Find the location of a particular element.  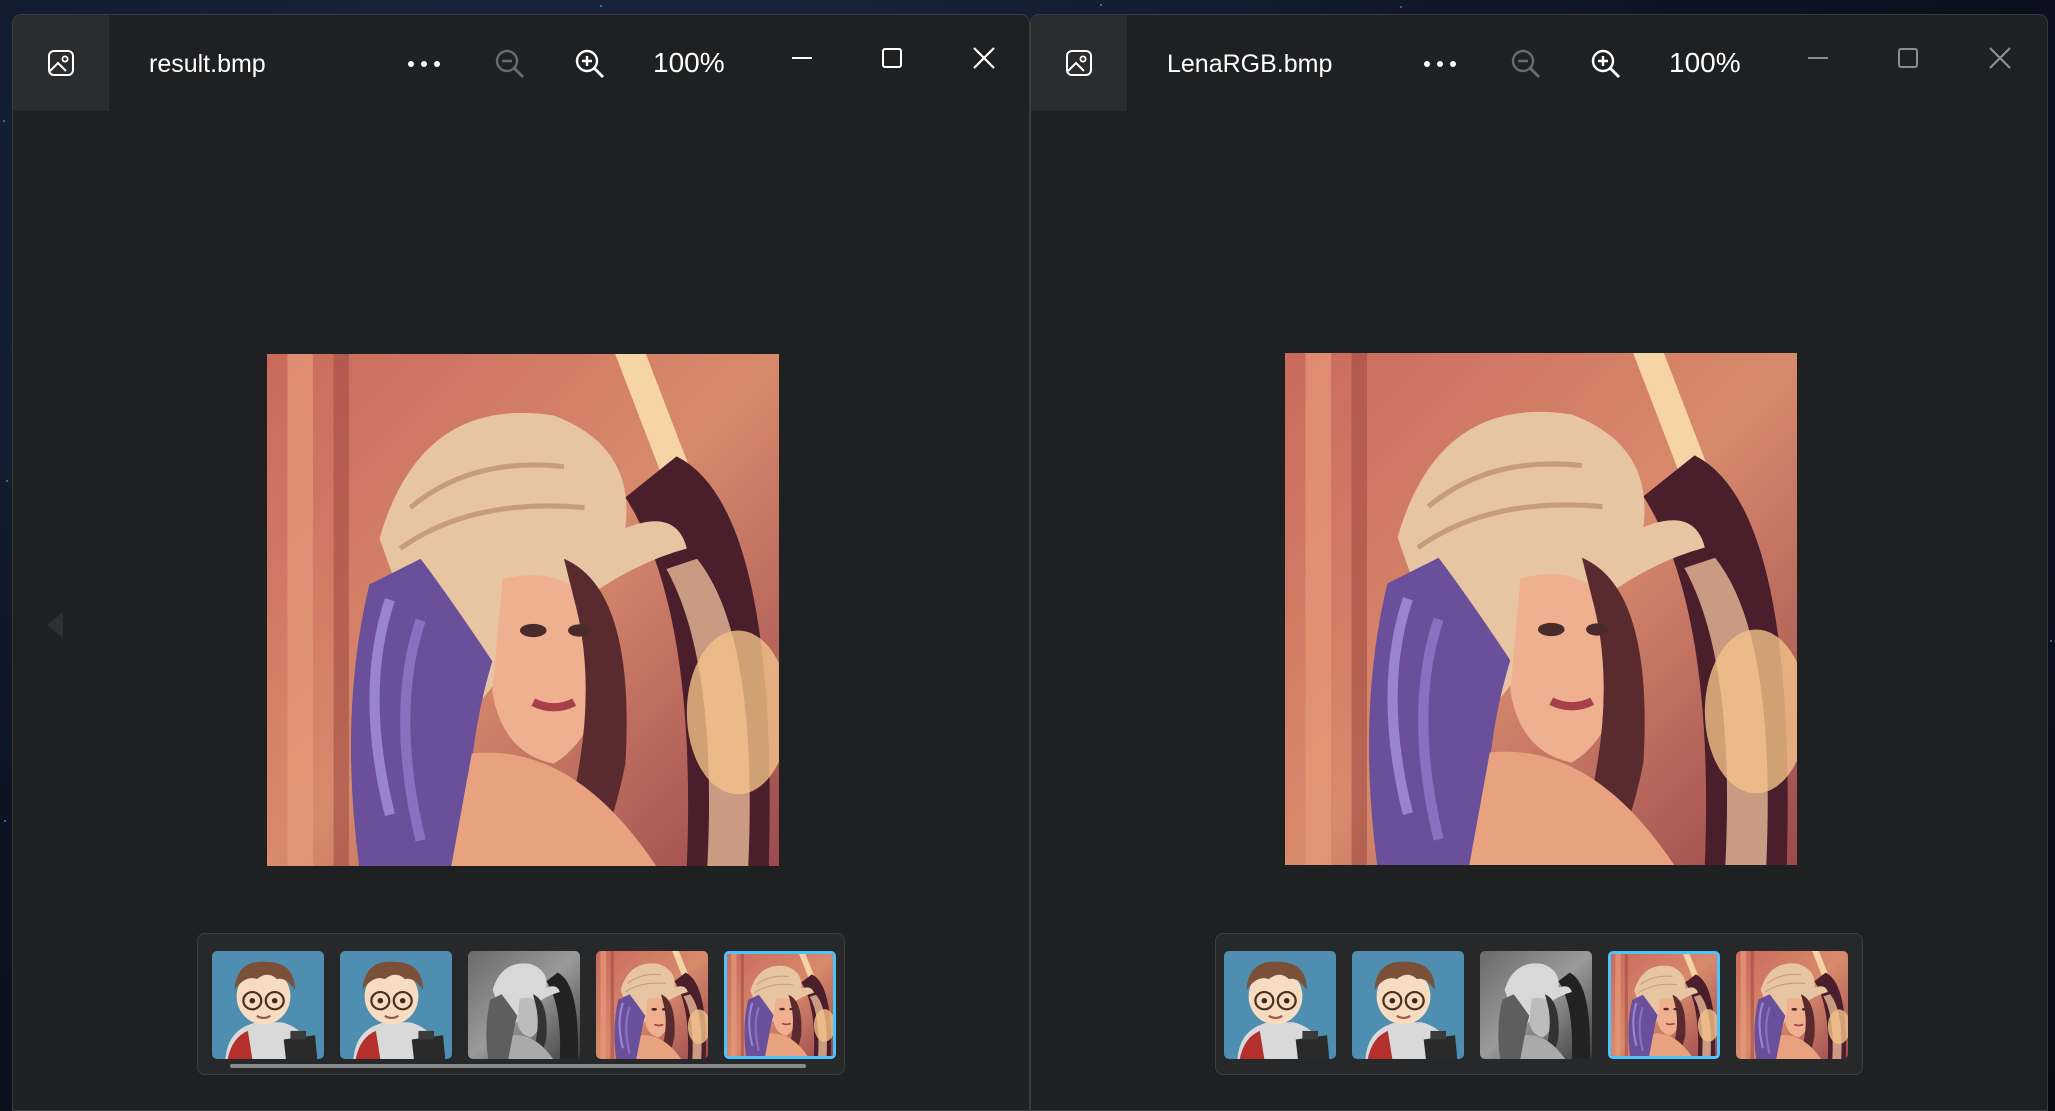

title-bar: LenaRGB.bmp 100% is located at coordinates (1539, 63).